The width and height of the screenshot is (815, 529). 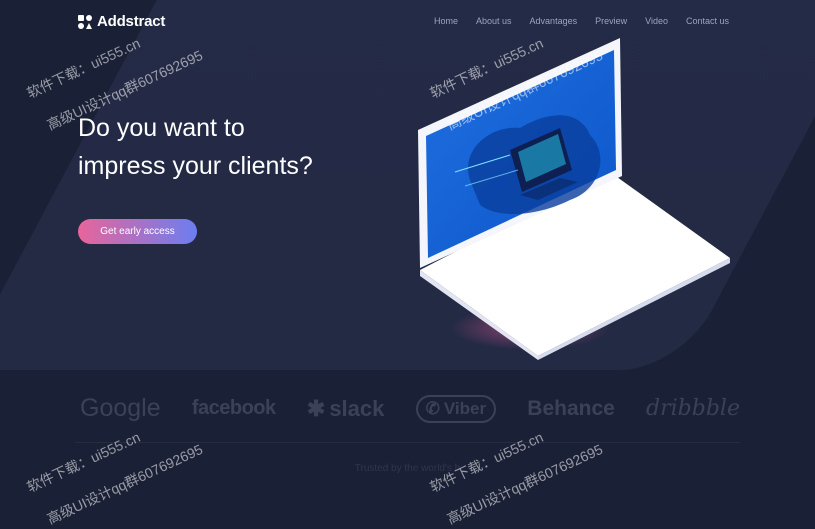 I want to click on get-early-access-button: Get early access, so click(x=137, y=231).